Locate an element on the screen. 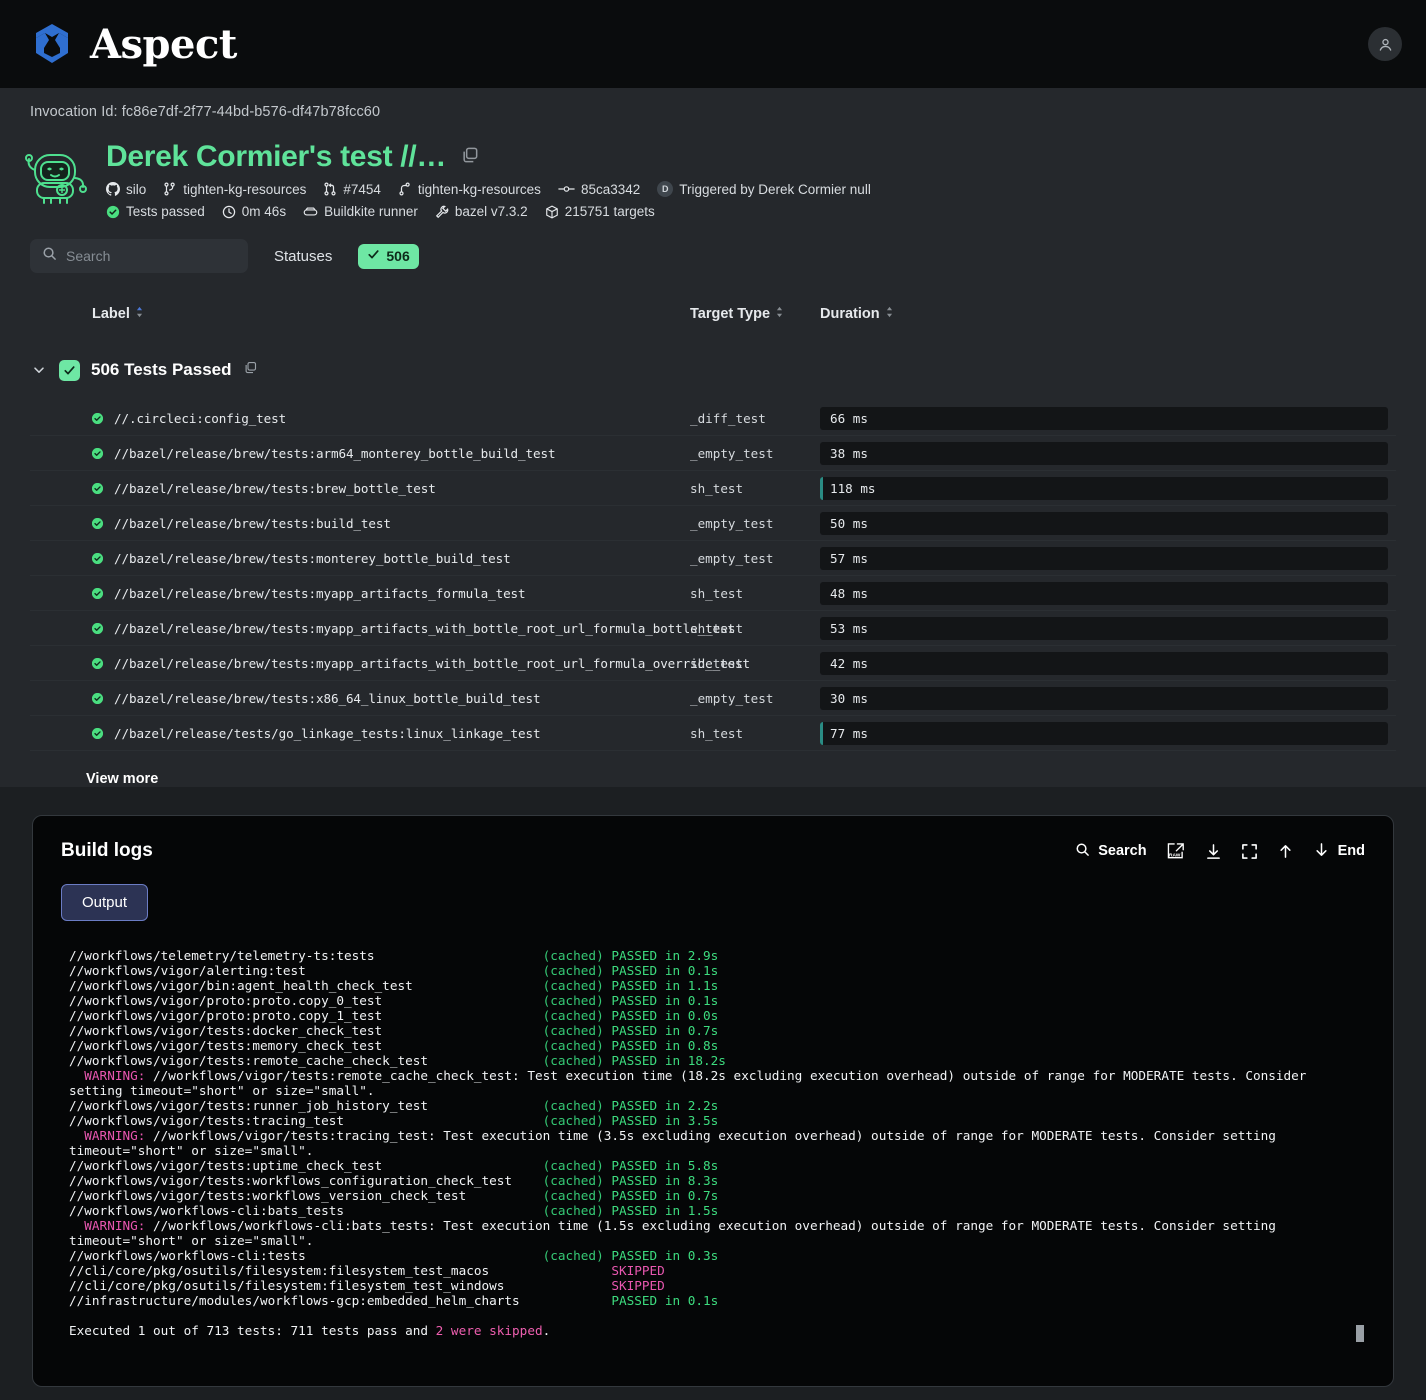  user-avatar-icon is located at coordinates (1385, 44).